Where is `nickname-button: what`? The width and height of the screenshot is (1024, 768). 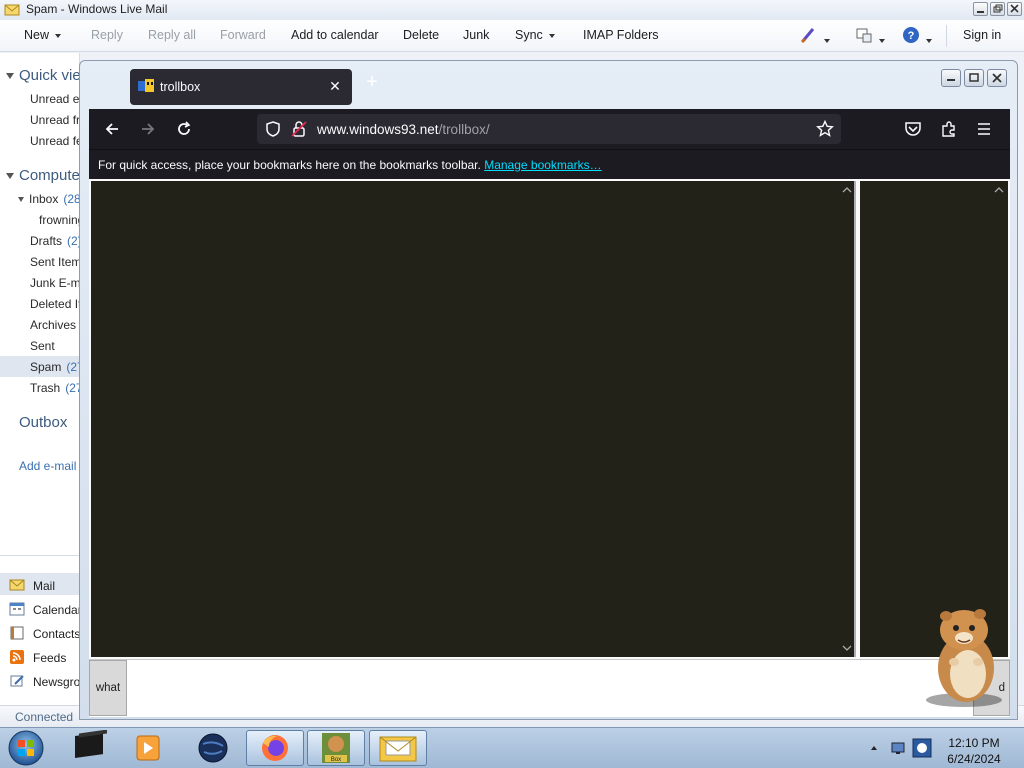
nickname-button: what is located at coordinates (108, 688).